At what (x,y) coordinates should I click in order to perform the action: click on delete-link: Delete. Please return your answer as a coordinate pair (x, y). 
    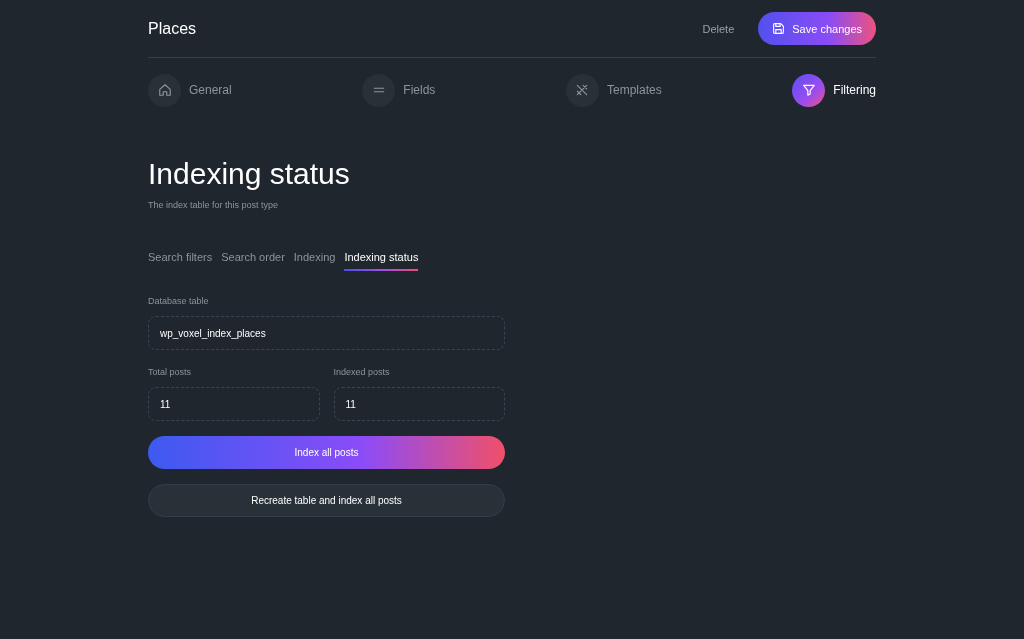
    Looking at the image, I should click on (718, 28).